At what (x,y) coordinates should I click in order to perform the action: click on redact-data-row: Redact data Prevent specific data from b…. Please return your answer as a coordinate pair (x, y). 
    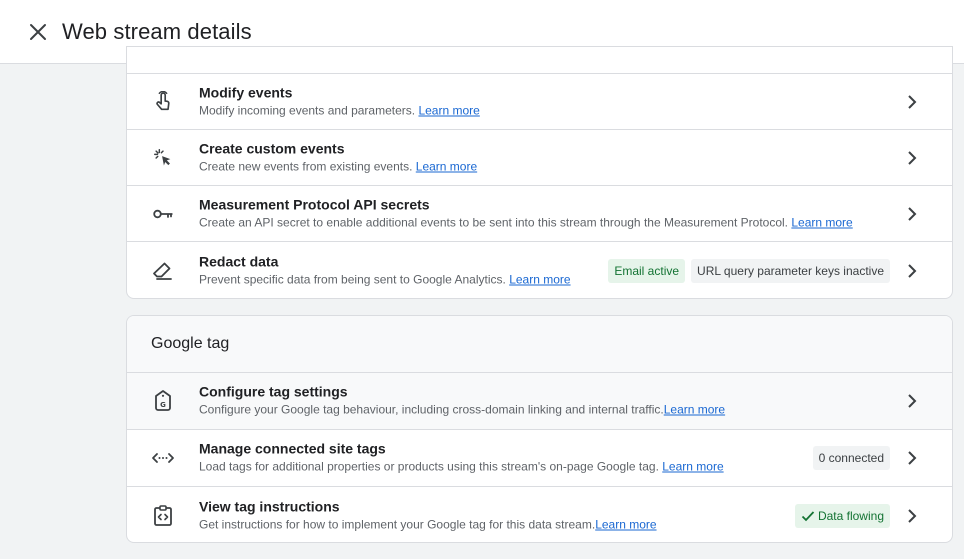
    Looking at the image, I should click on (539, 270).